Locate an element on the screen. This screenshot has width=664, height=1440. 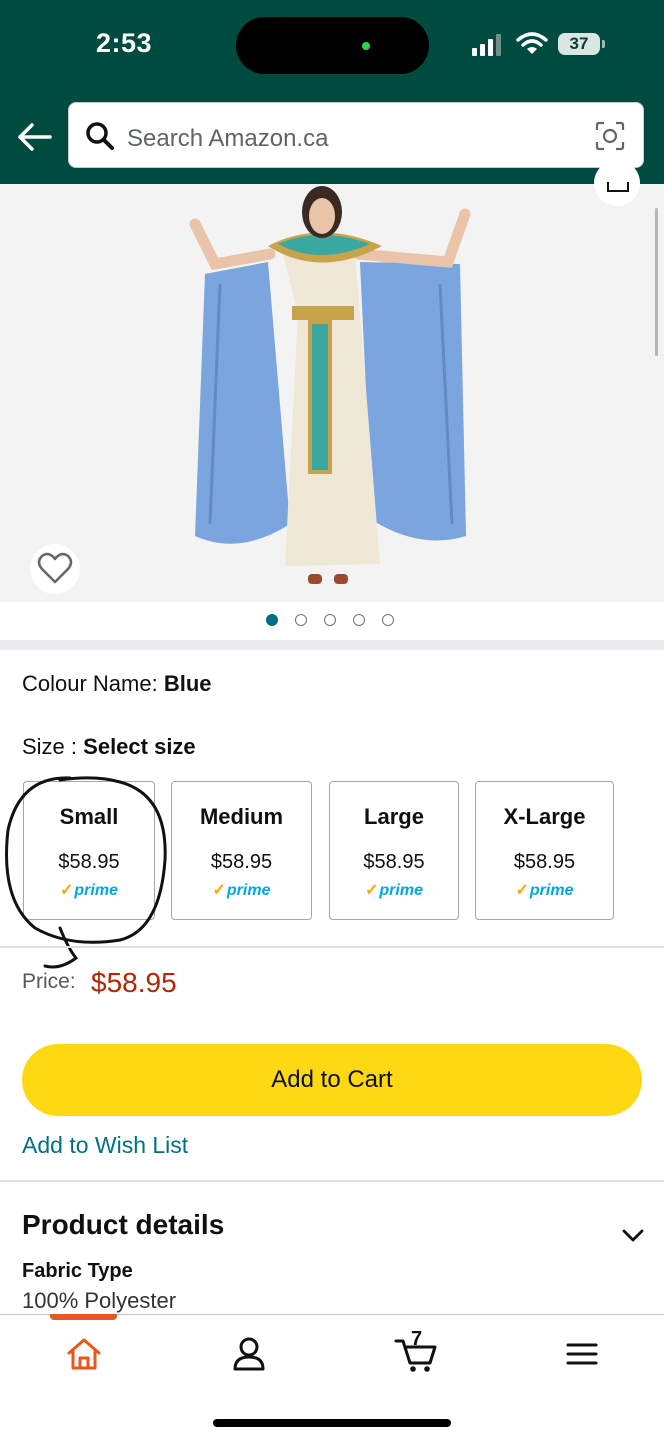
wishlist-heart-button is located at coordinates (55, 569).